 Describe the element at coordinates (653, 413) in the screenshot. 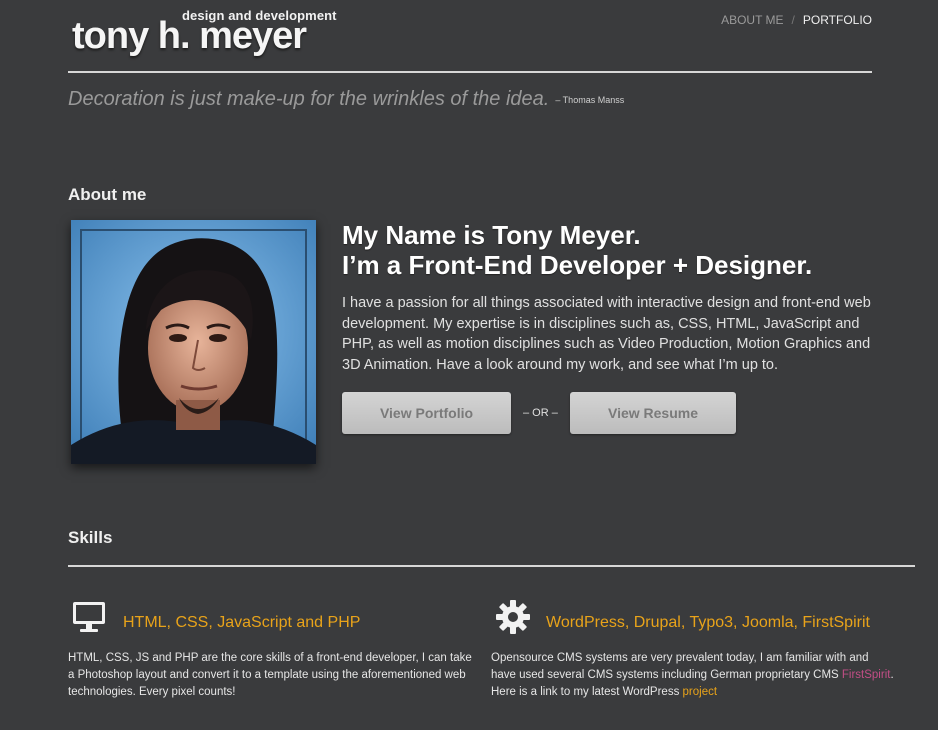

I see `view-resume-button: View Resume` at that location.